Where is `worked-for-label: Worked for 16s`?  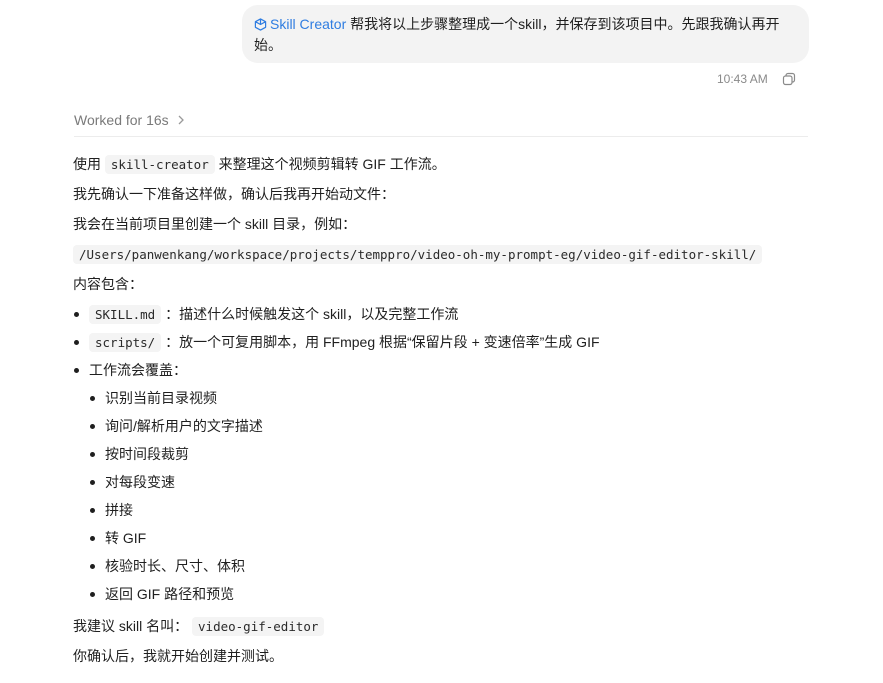 worked-for-label: Worked for 16s is located at coordinates (121, 120).